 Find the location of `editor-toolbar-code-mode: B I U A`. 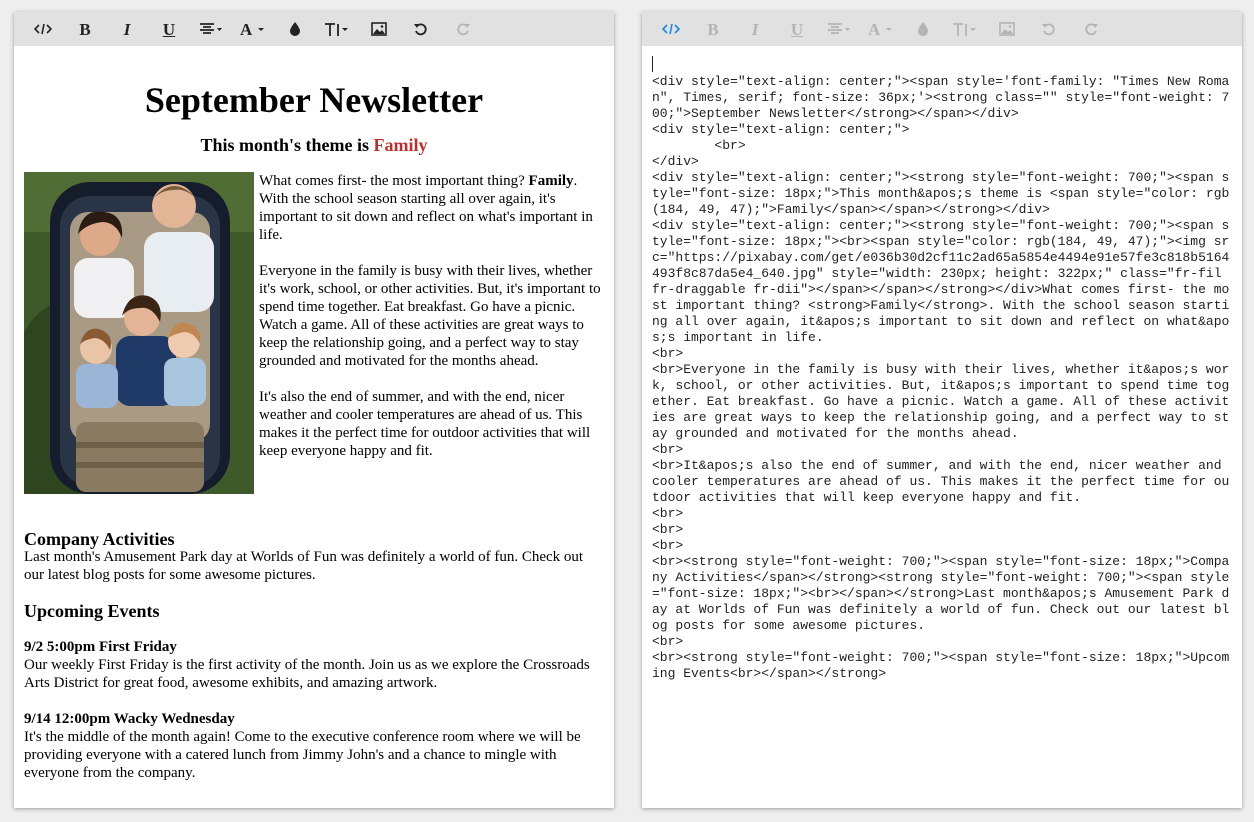

editor-toolbar-code-mode: B I U A is located at coordinates (942, 29).